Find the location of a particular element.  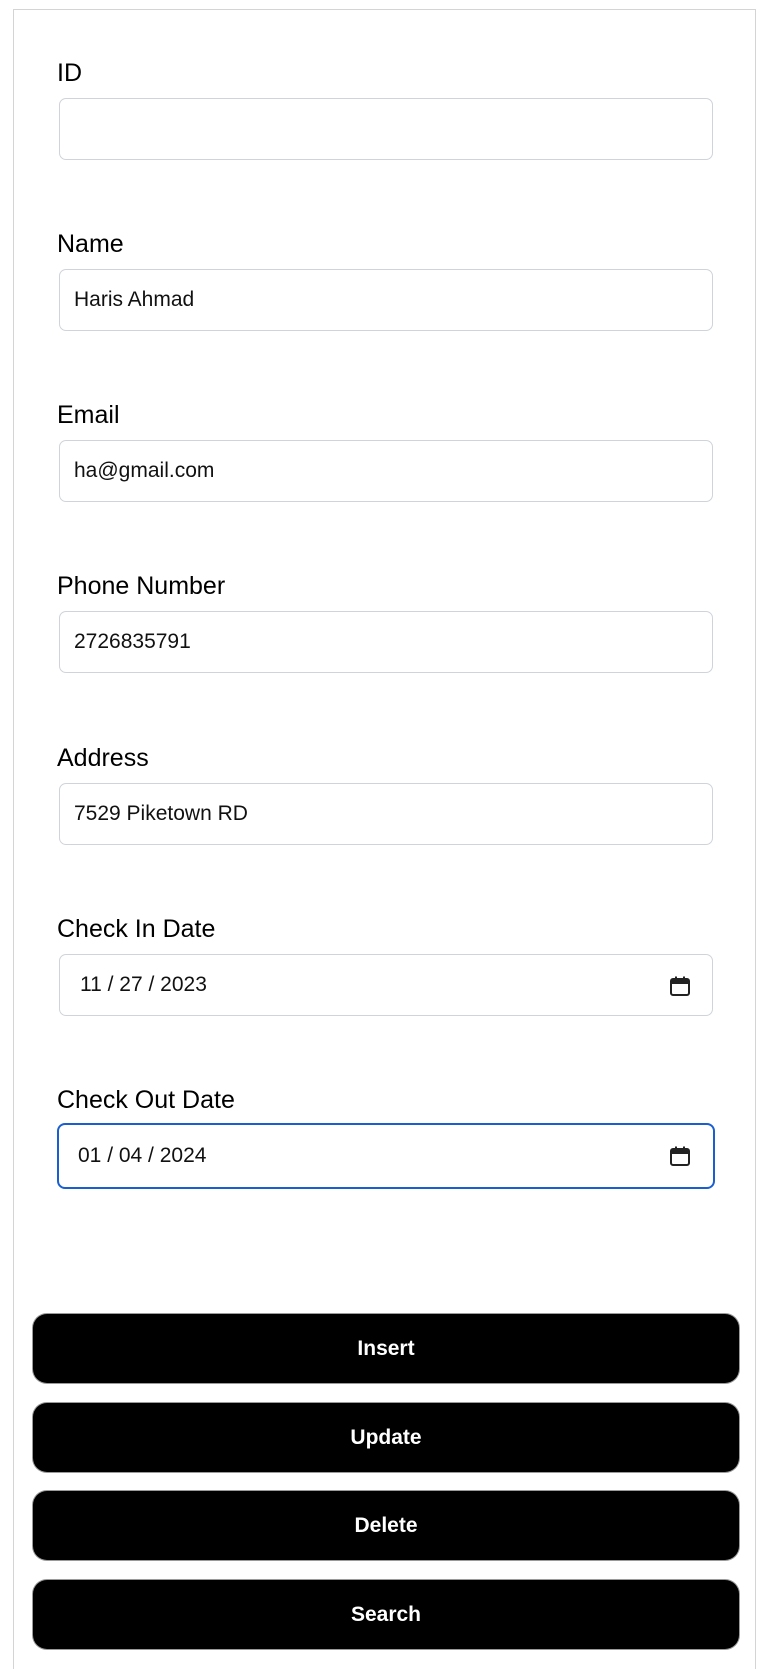

phone-label: Phone Number is located at coordinates (141, 586).